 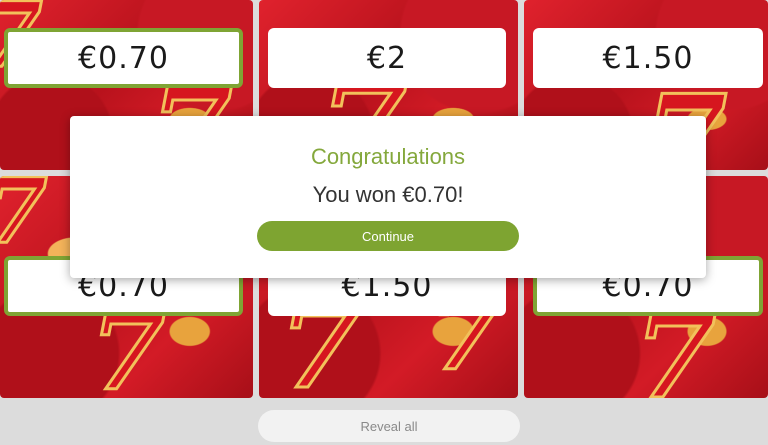 I want to click on continue-button: Continue, so click(x=388, y=236).